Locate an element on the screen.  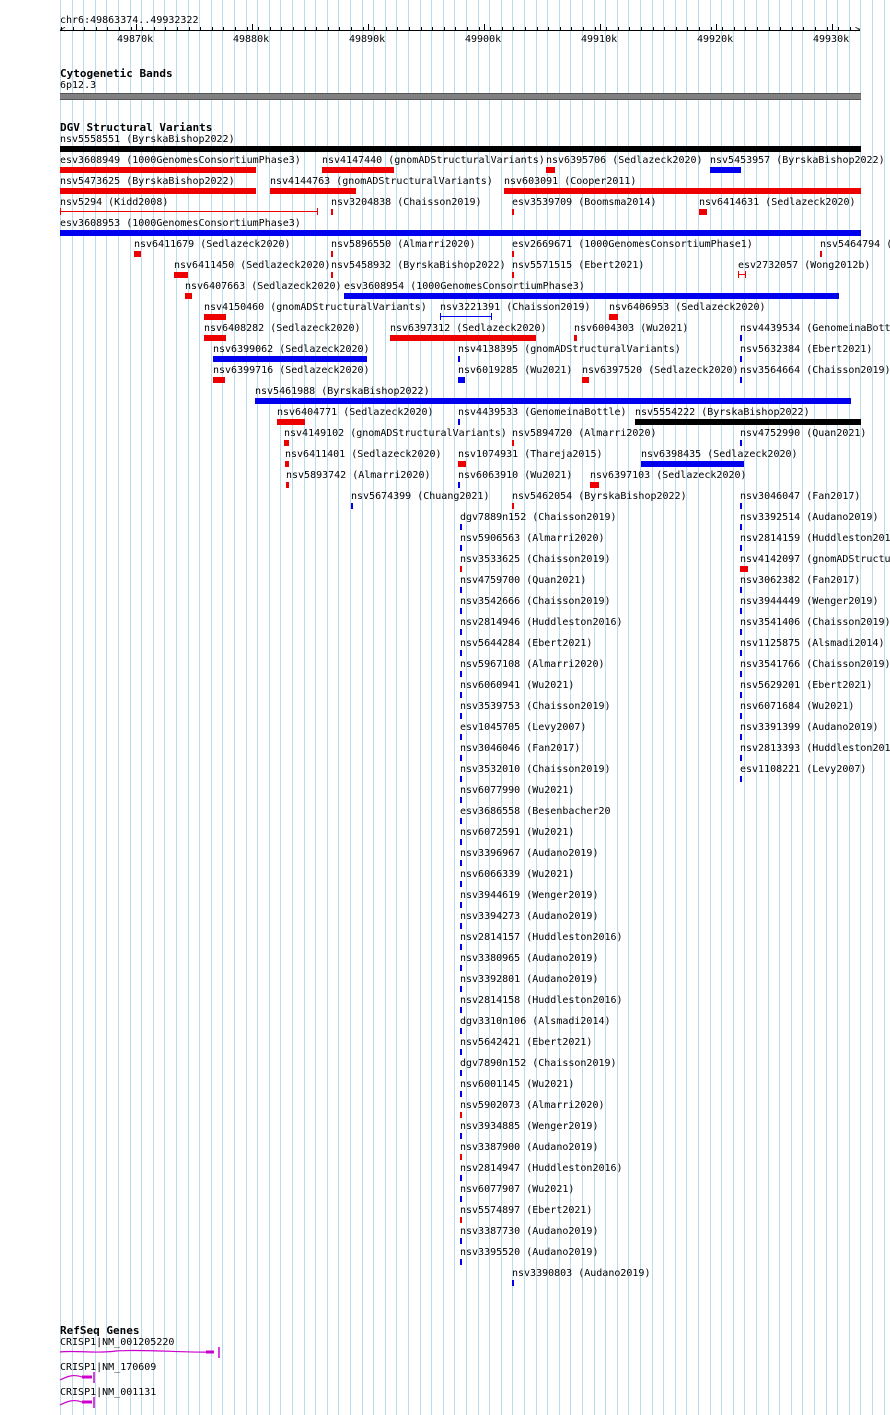
variant-label: nsv3541766 (Chaisson2019) is located at coordinates (815, 665).